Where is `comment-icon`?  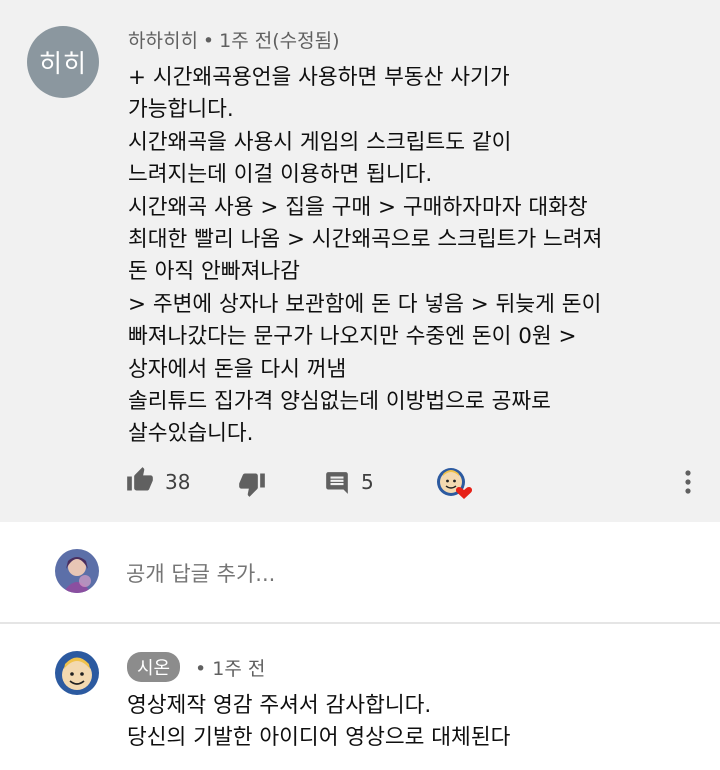
comment-icon is located at coordinates (337, 483).